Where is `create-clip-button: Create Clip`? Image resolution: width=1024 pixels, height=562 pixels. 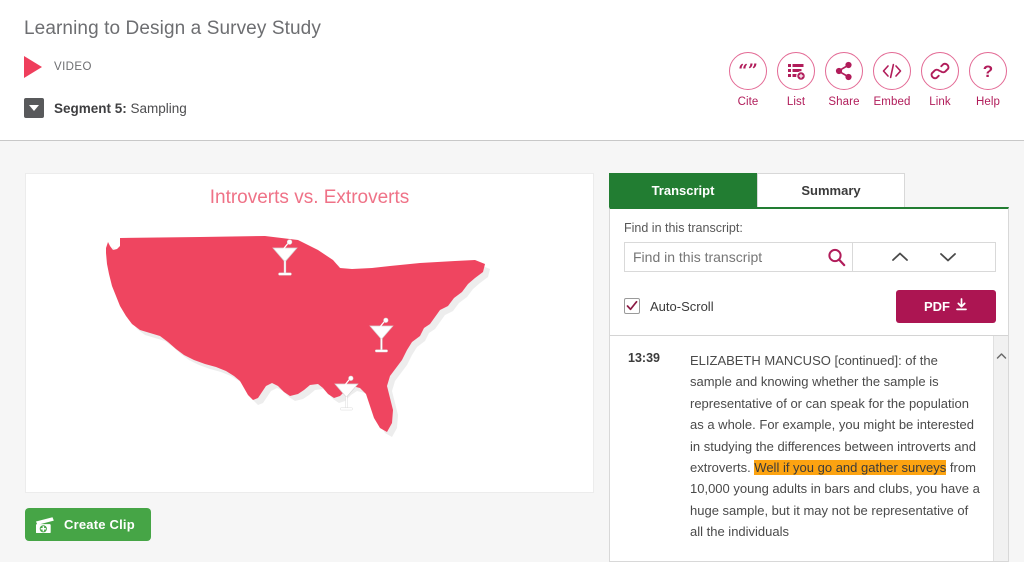 create-clip-button: Create Clip is located at coordinates (88, 524).